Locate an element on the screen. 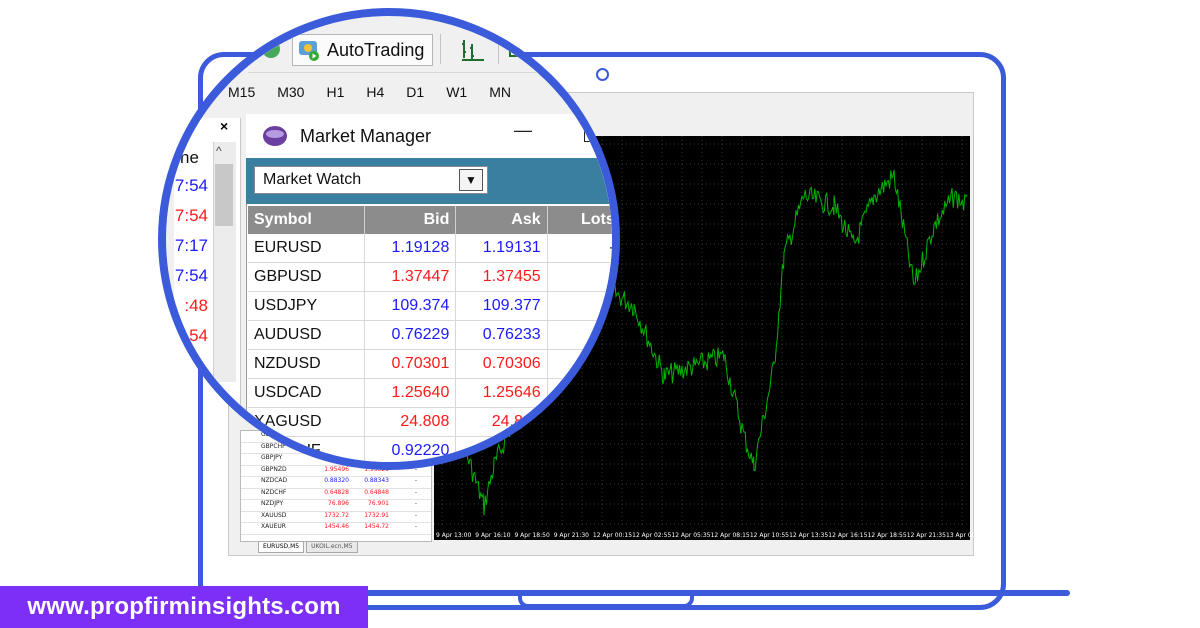  ask-cell: 24.816 is located at coordinates (501, 422).